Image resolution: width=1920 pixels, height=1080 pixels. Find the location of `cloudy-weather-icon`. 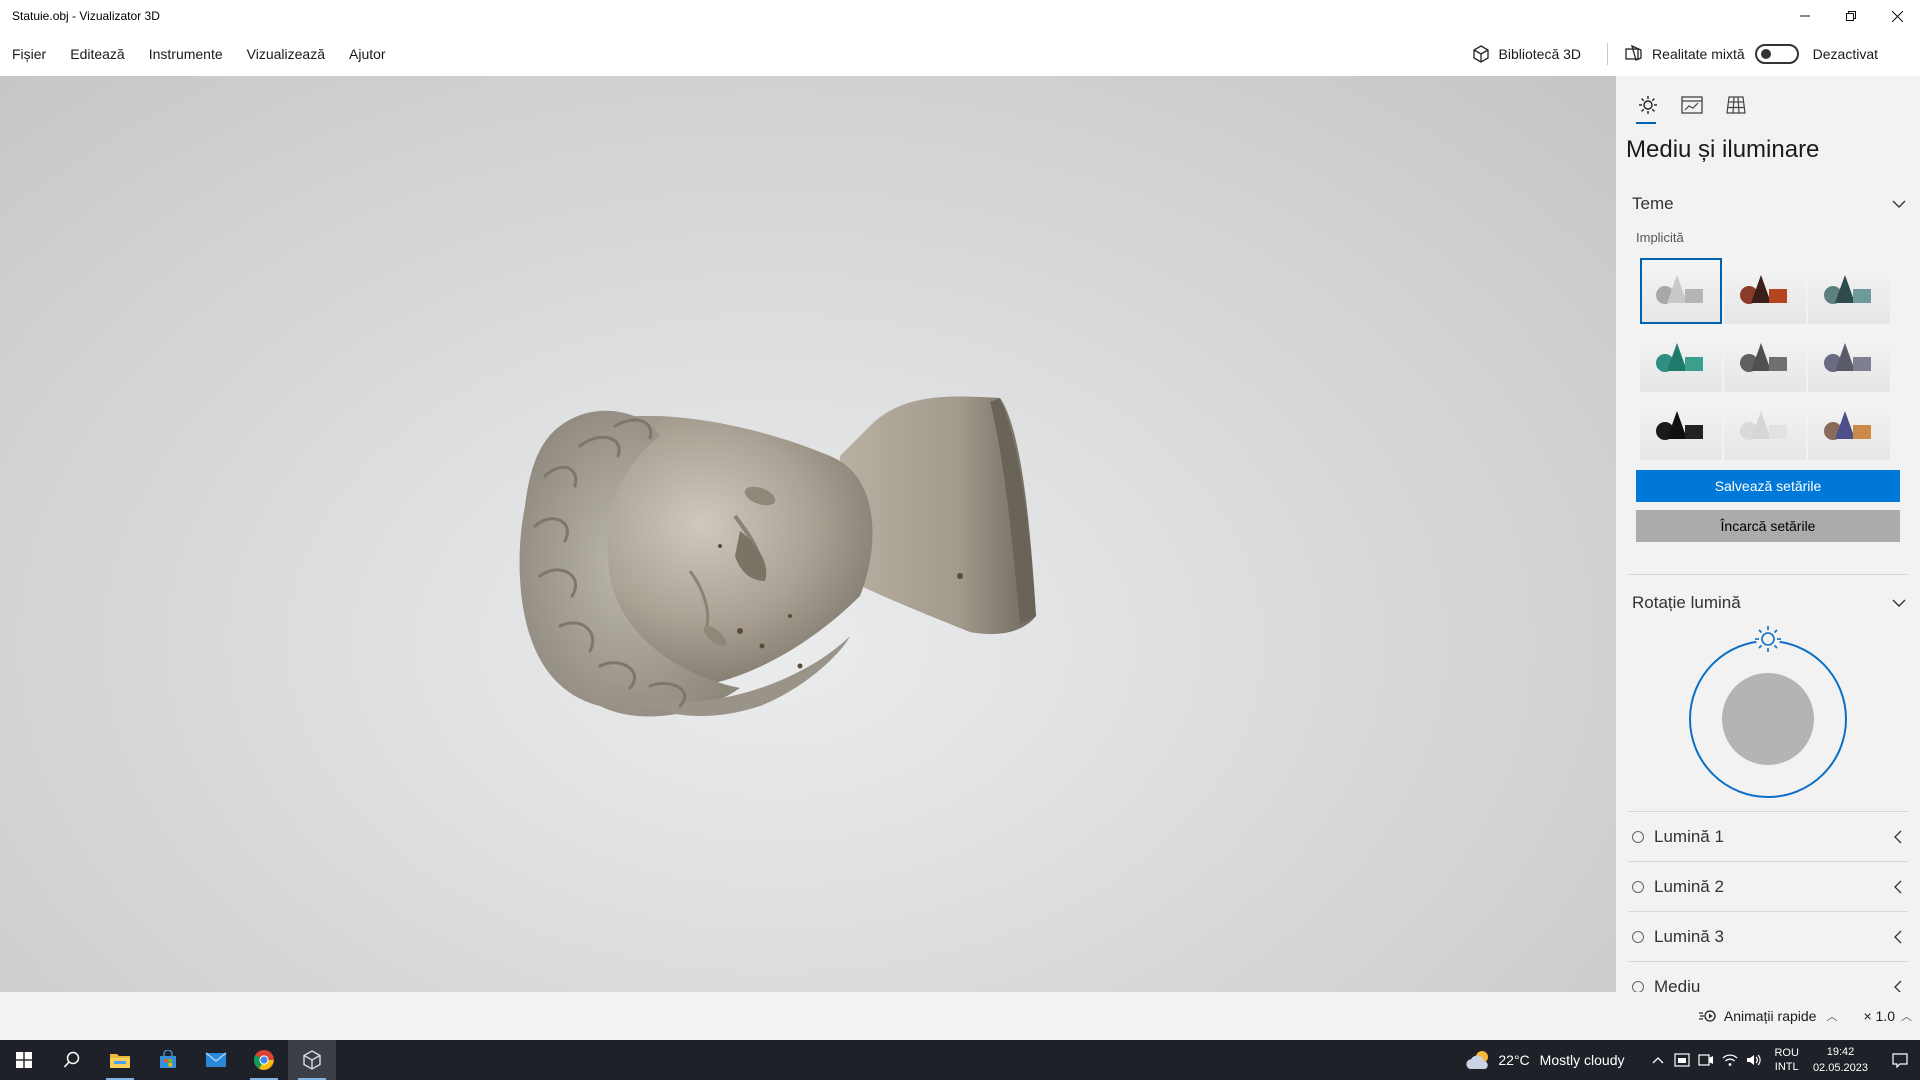

cloudy-weather-icon is located at coordinates (1477, 1060).